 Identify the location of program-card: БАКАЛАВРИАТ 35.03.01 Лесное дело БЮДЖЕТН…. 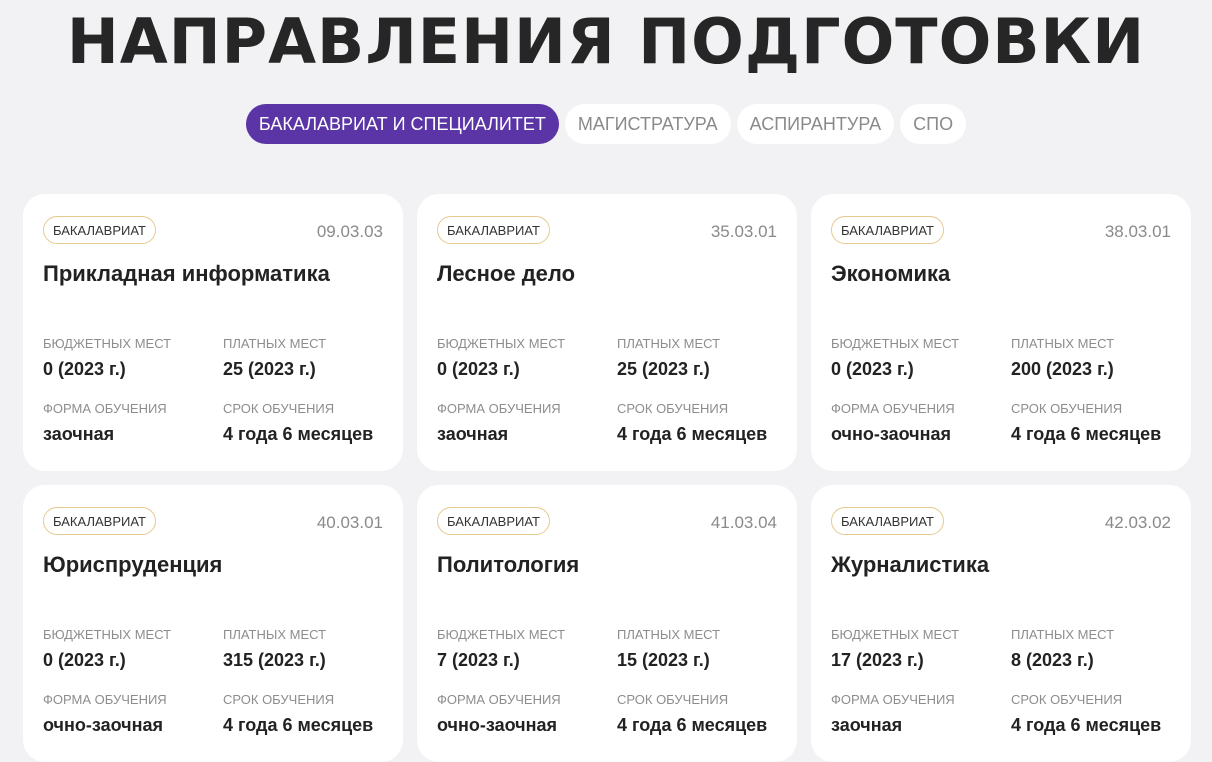
(607, 332).